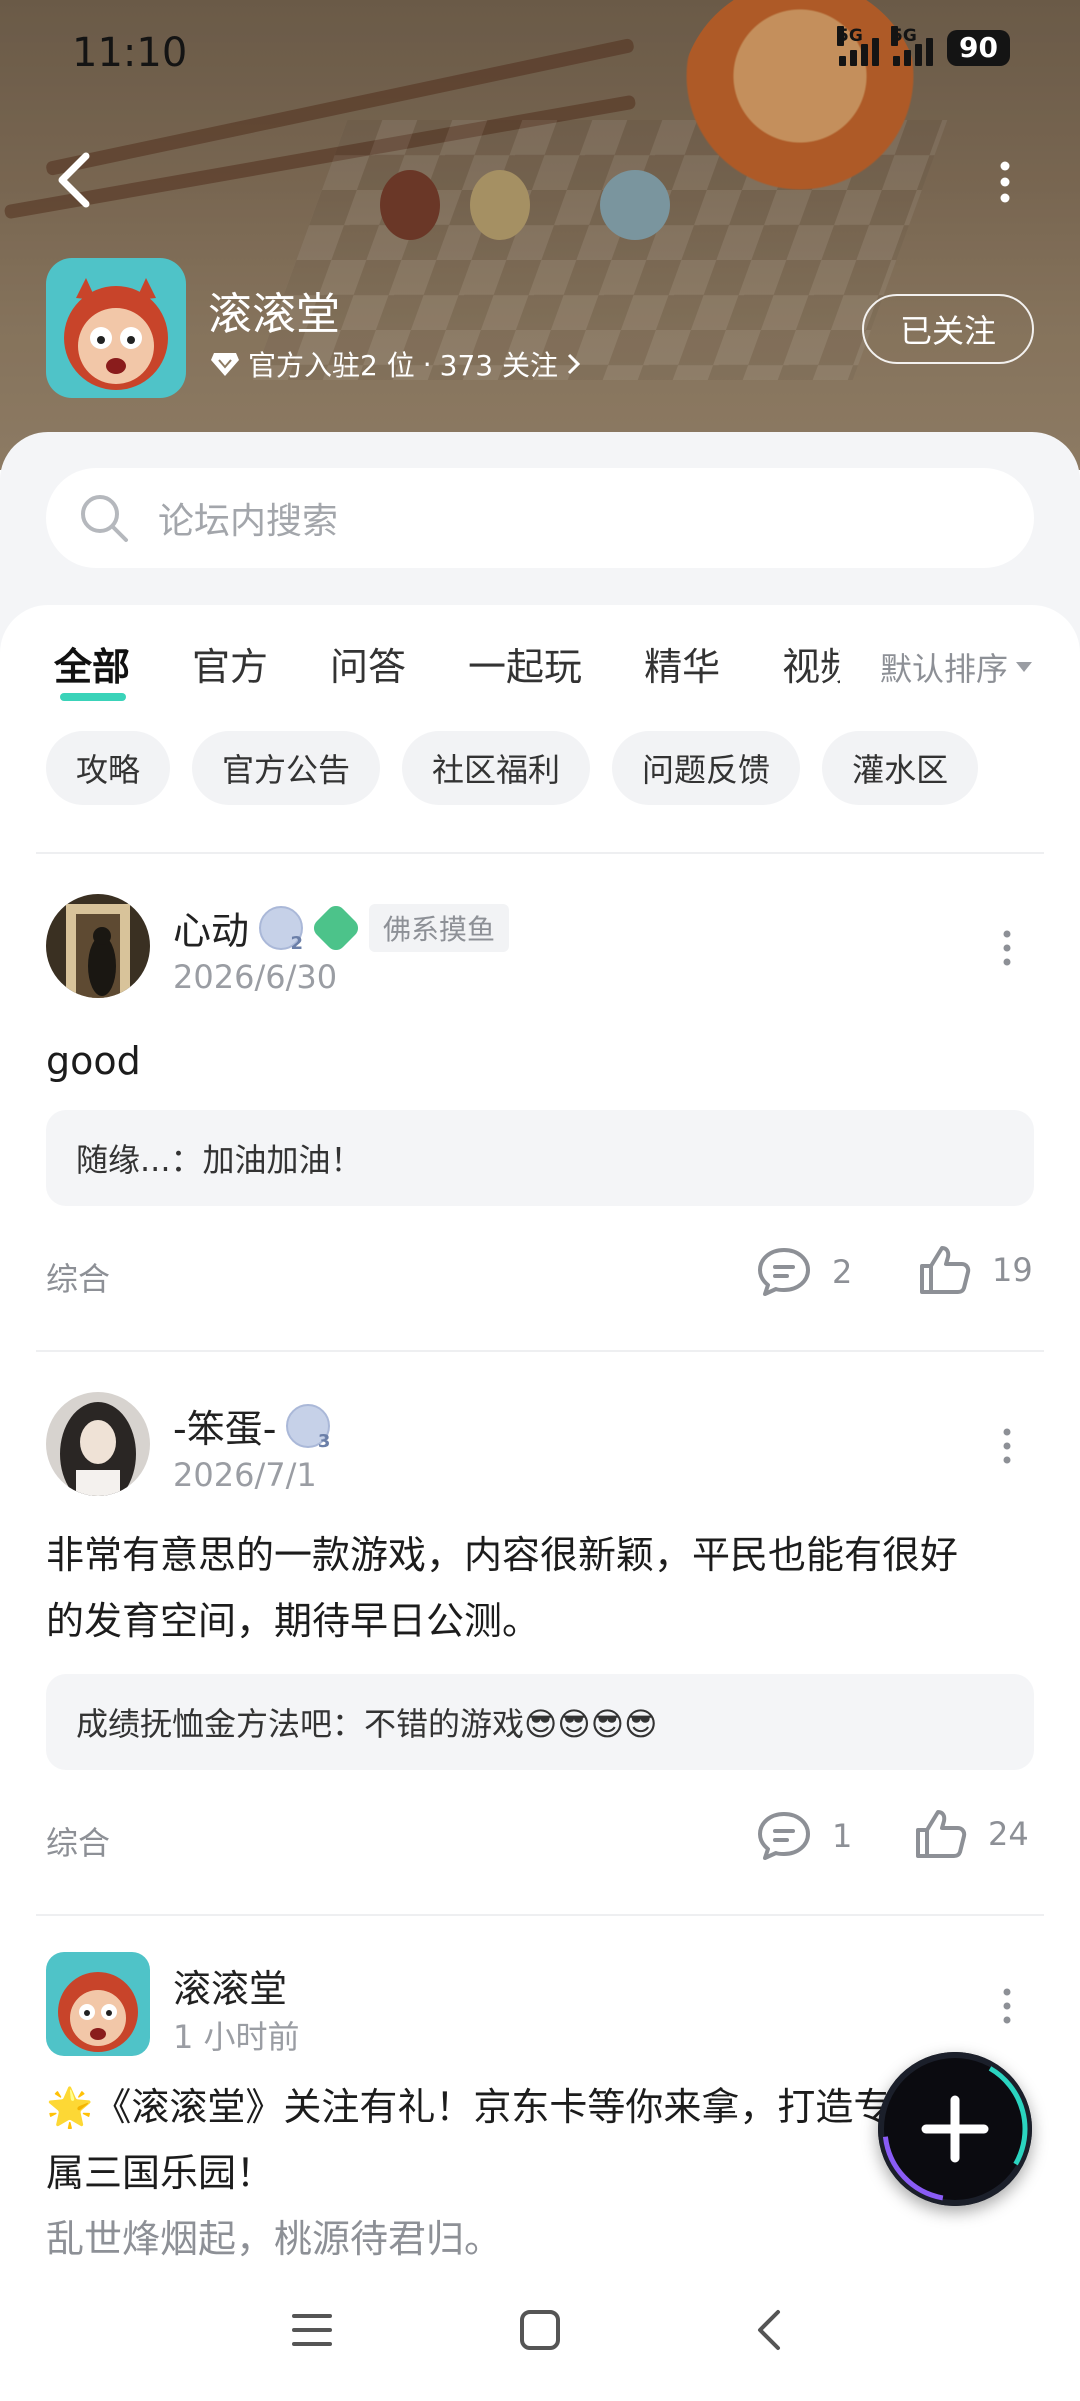  What do you see at coordinates (211, 927) in the screenshot?
I see `author-name: 心动` at bounding box center [211, 927].